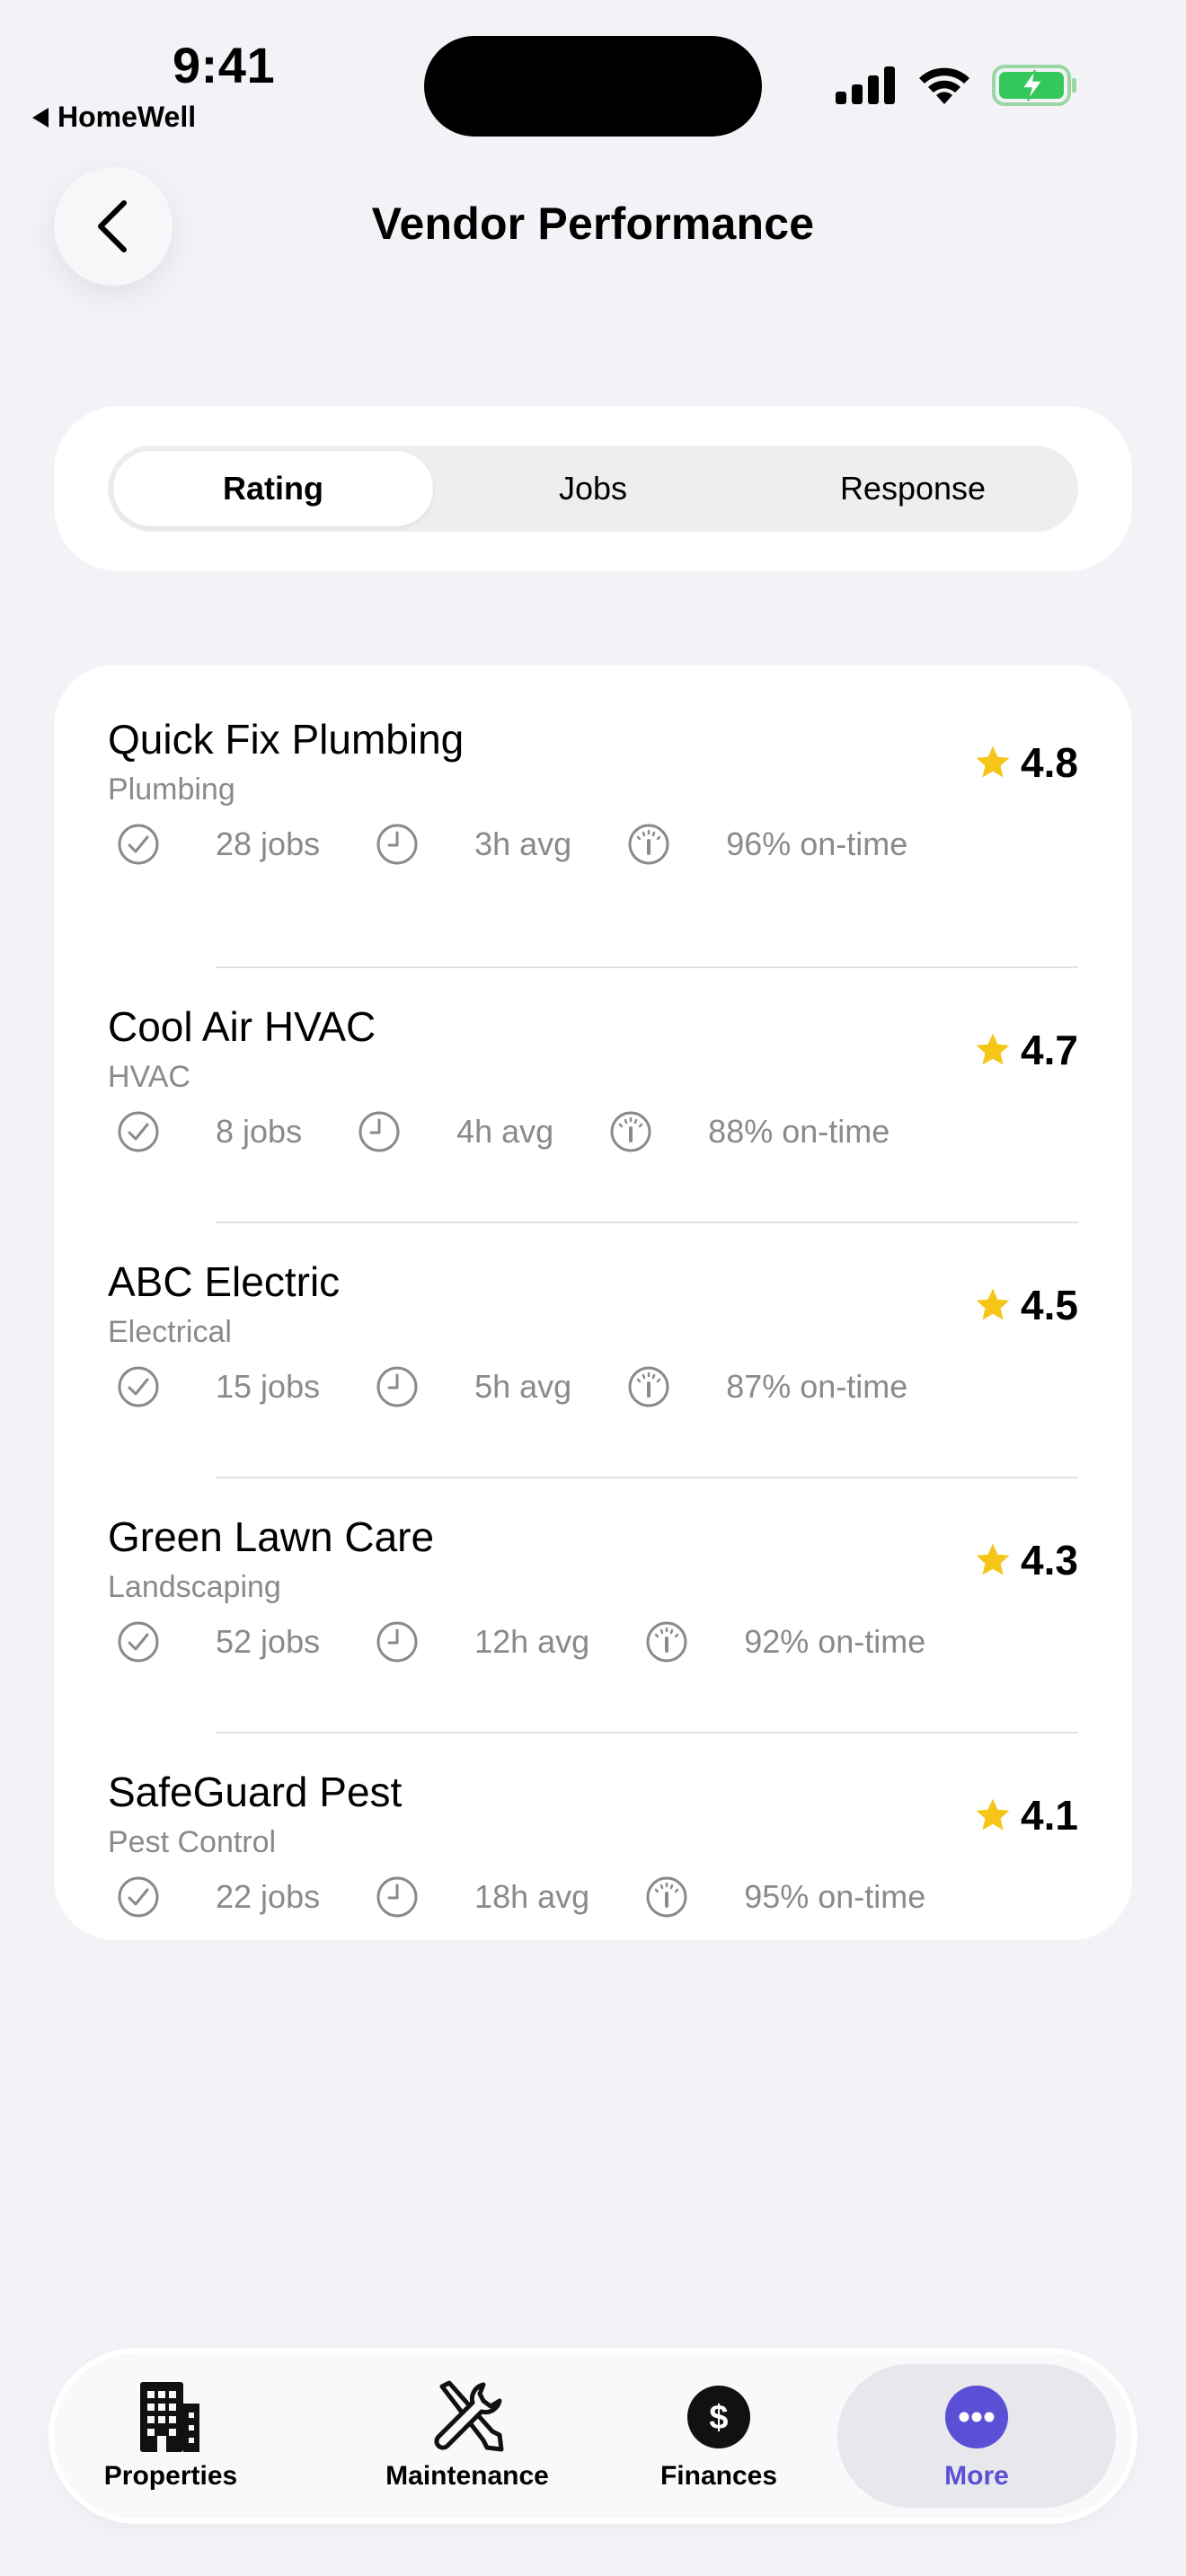  I want to click on tab-more: More, so click(976, 2436).